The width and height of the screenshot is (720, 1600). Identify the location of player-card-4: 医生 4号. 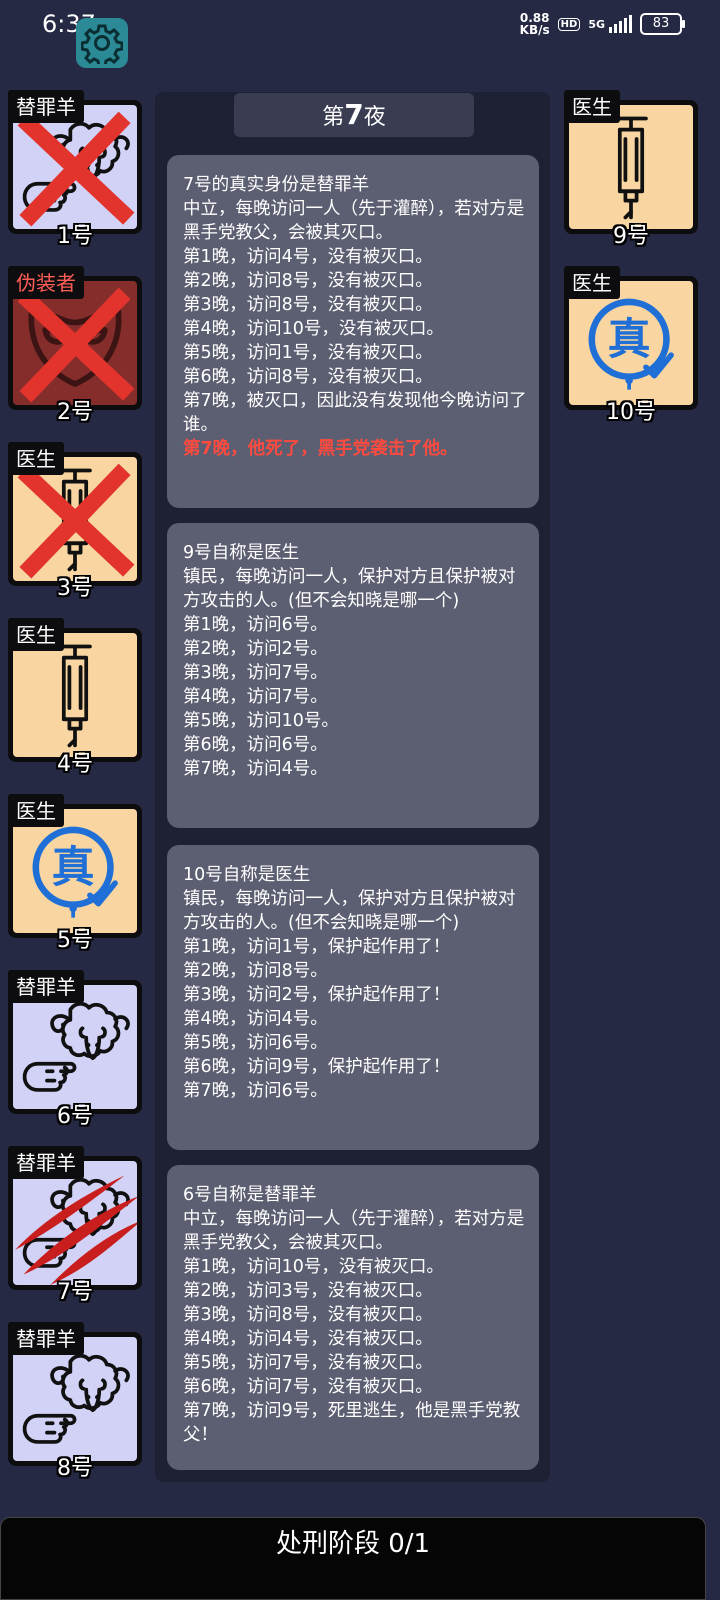
(75, 697).